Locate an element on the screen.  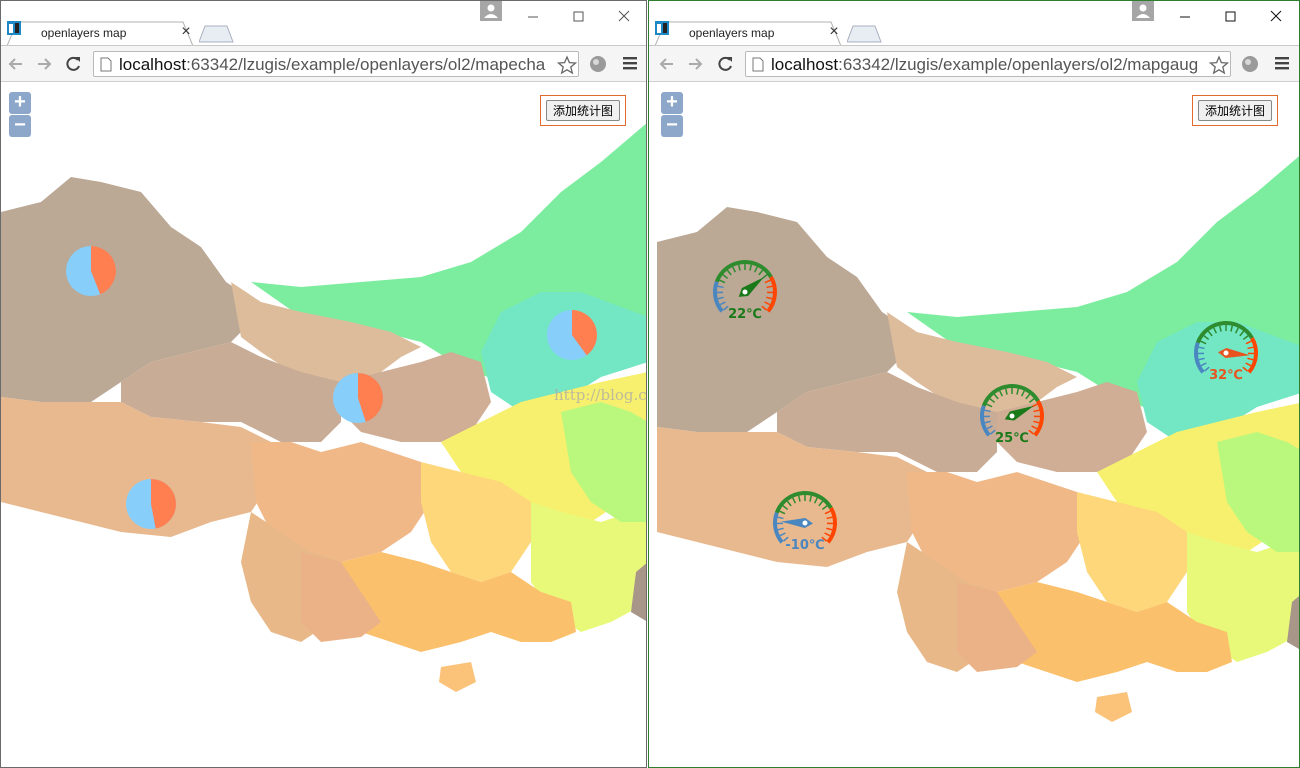
gauge-label: 25℃ is located at coordinates (1012, 438).